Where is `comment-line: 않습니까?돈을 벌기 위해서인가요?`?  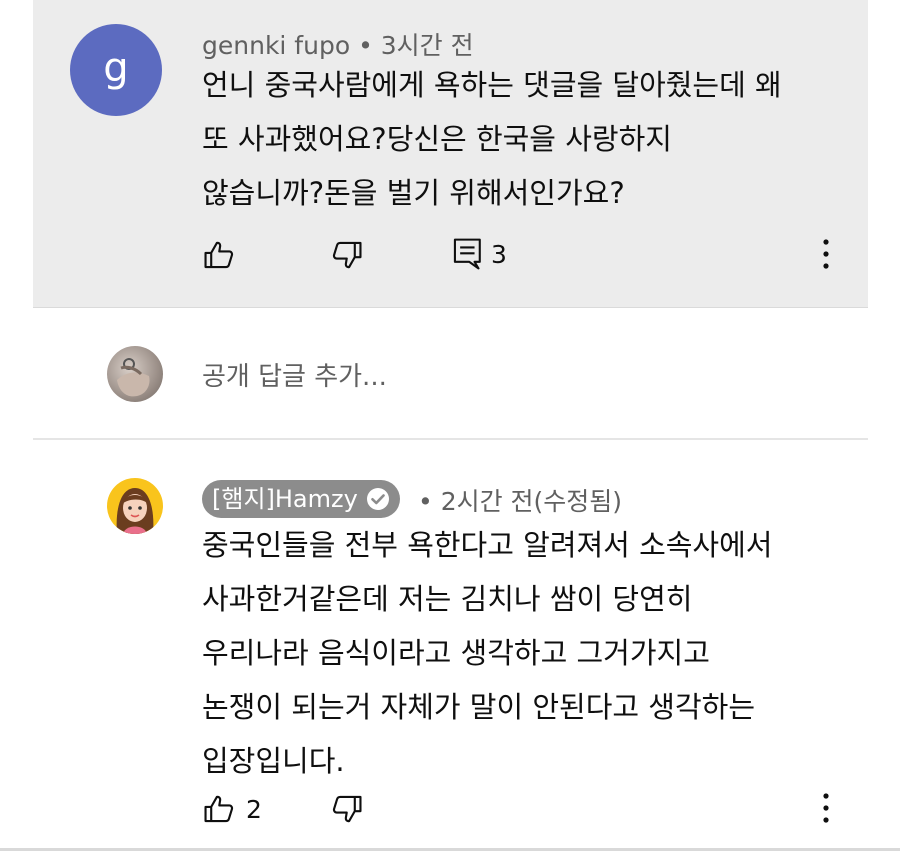
comment-line: 않습니까?돈을 벌기 위해서인가요? is located at coordinates (413, 193).